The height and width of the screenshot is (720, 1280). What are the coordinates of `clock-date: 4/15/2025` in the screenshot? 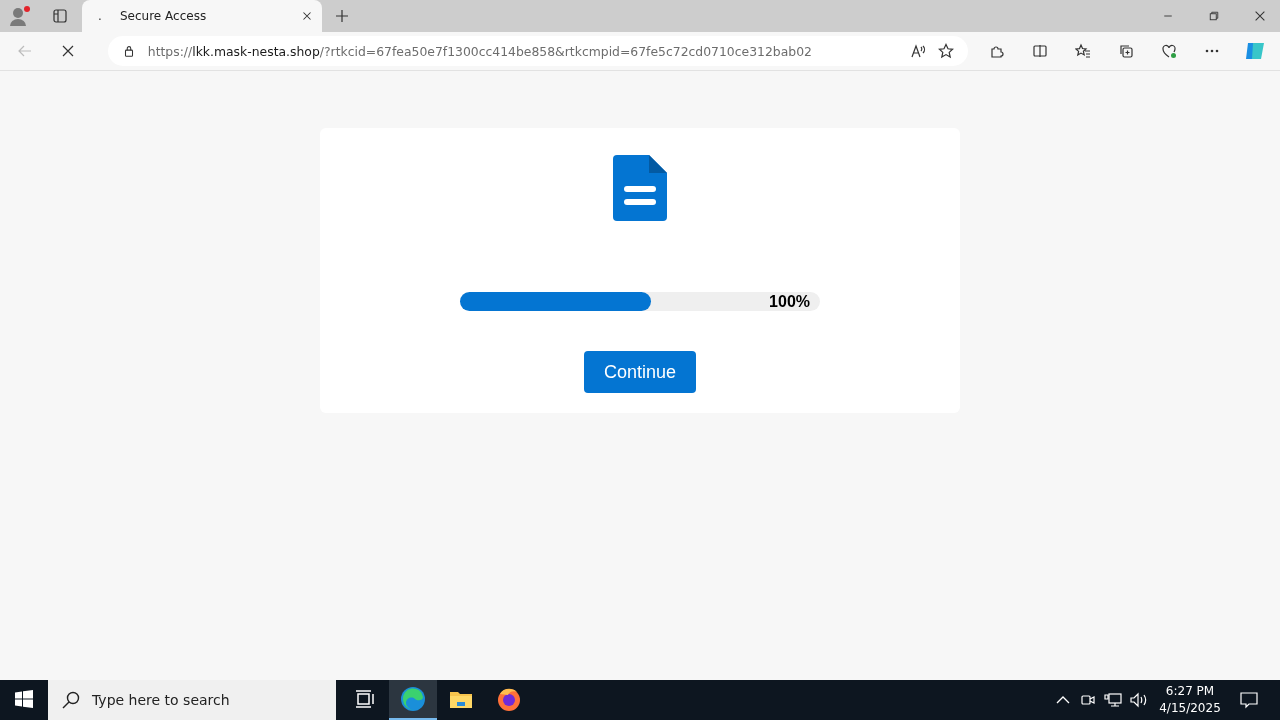 It's located at (1190, 708).